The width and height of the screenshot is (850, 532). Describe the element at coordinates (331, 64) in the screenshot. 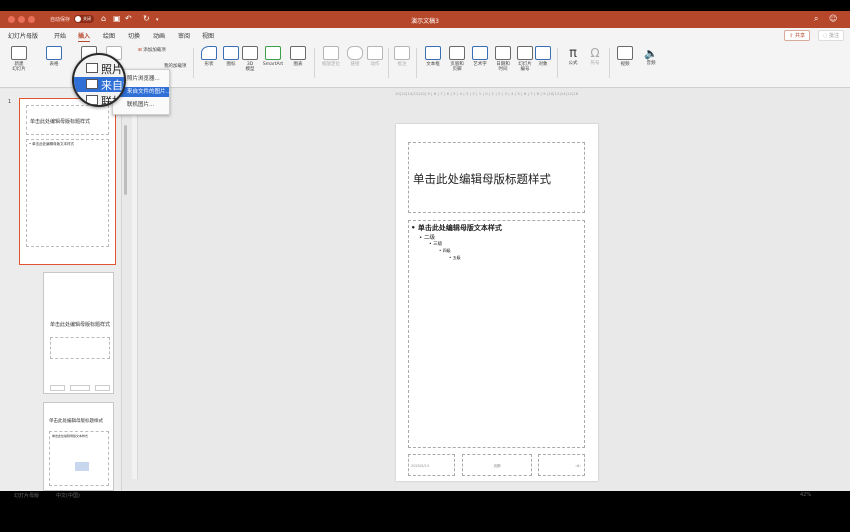

I see `zoom-label: 缩放定位` at that location.